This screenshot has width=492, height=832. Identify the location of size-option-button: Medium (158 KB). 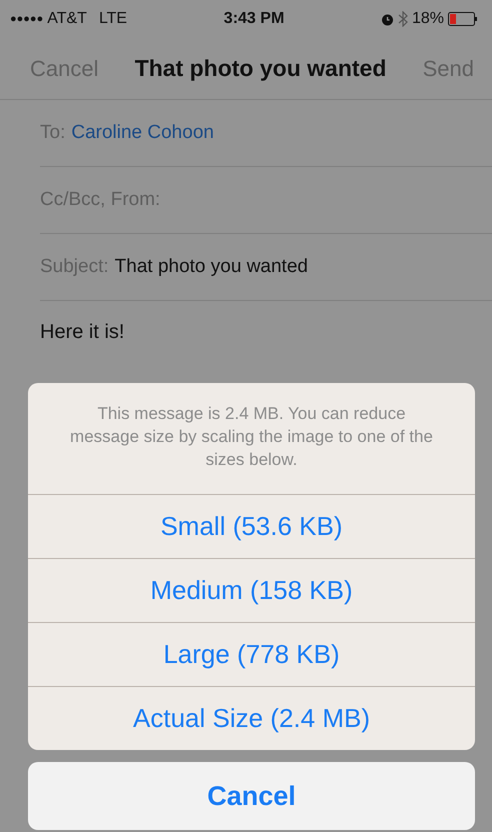
(251, 590).